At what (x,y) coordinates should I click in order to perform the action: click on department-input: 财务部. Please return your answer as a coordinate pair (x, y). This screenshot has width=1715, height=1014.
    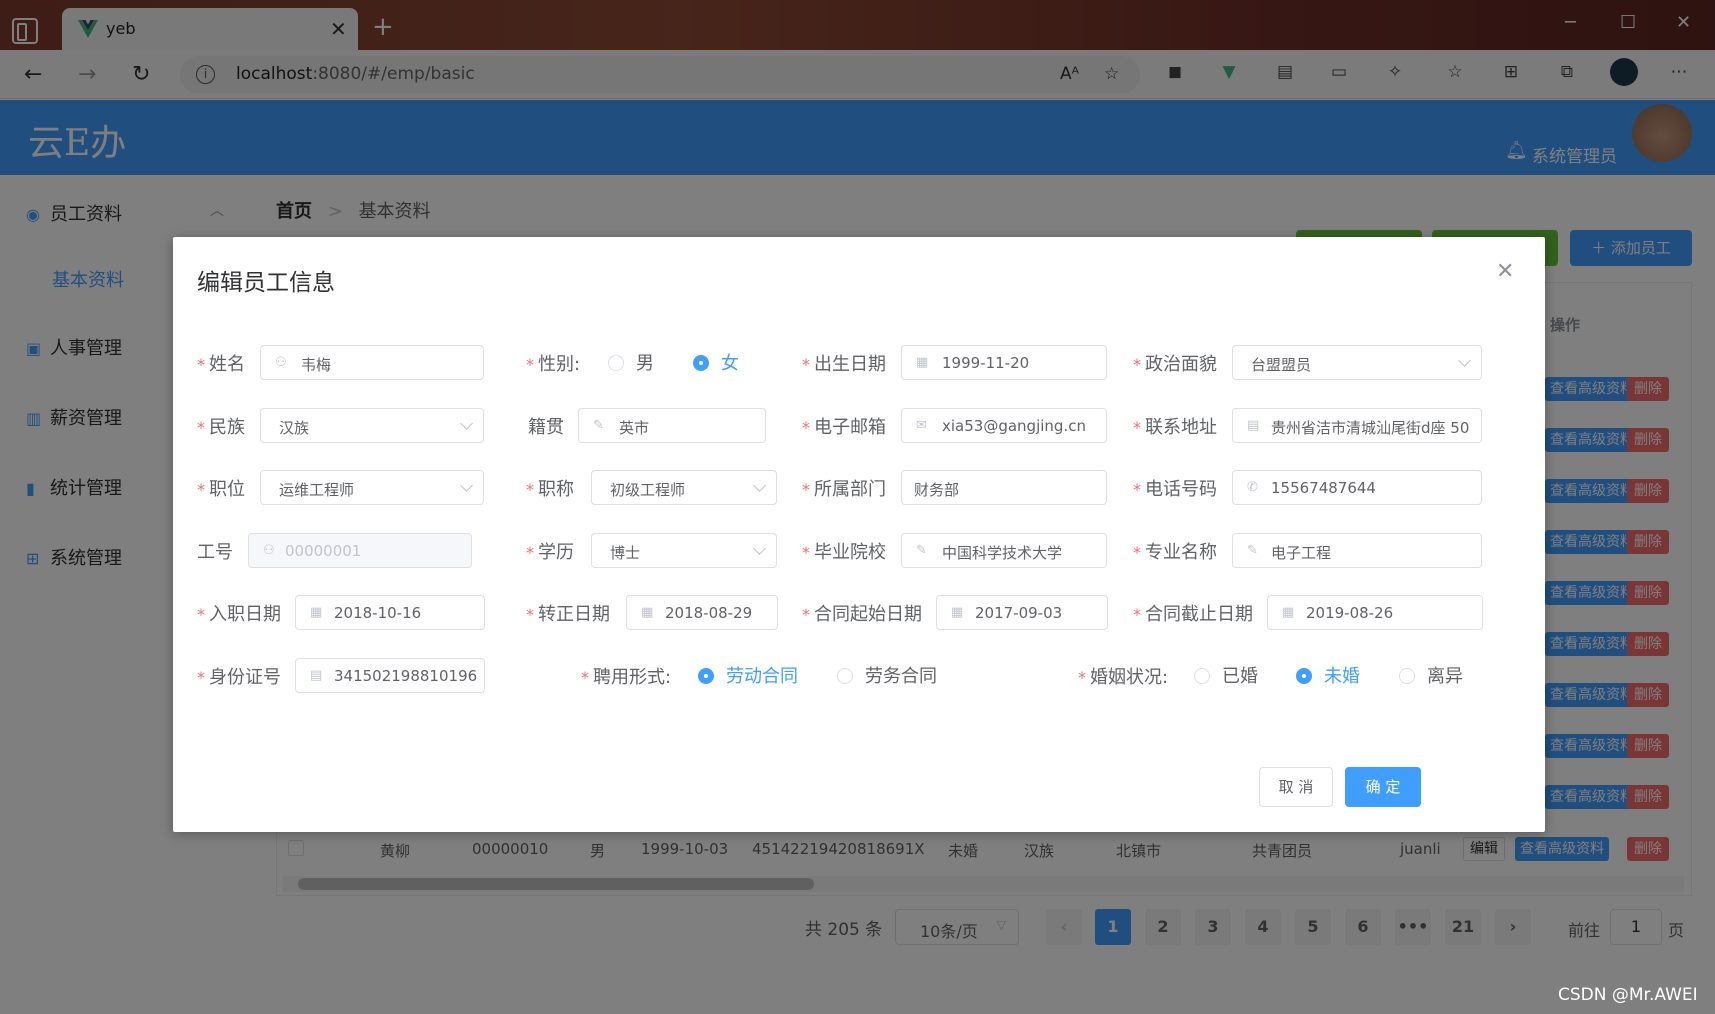
    Looking at the image, I should click on (1004, 487).